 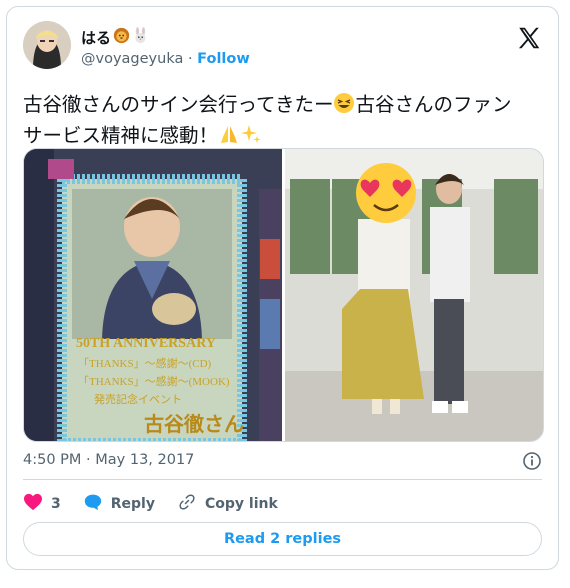 What do you see at coordinates (386, 193) in the screenshot?
I see `heart-eyes-sticker-icon` at bounding box center [386, 193].